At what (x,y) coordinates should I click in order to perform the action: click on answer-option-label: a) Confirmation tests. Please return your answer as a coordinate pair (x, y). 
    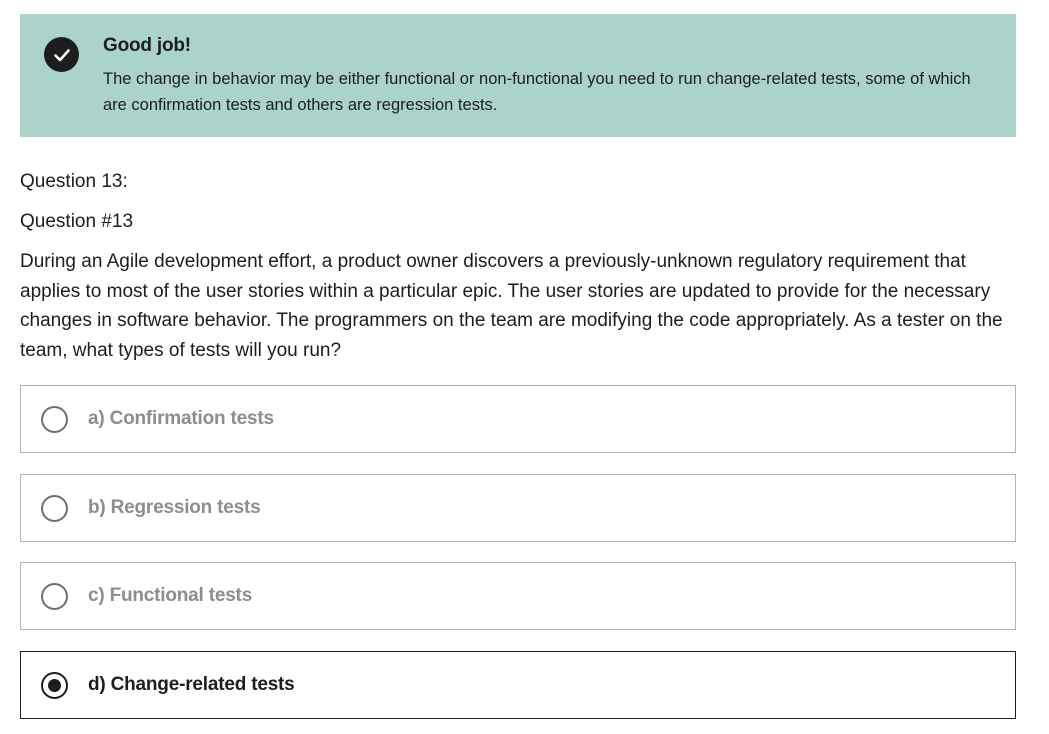
    Looking at the image, I should click on (181, 418).